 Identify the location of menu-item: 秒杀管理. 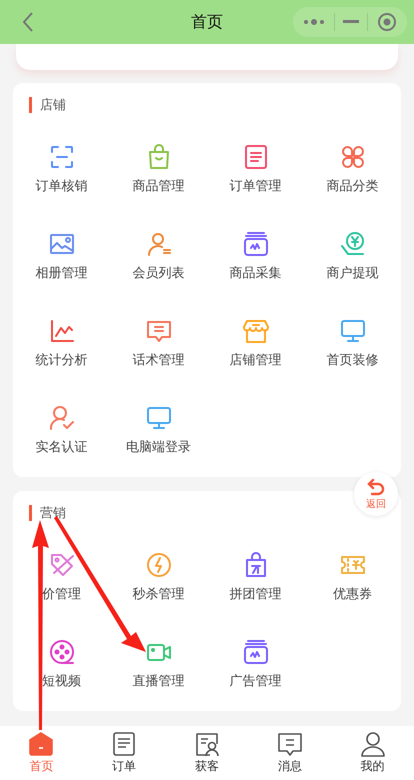
(158, 578).